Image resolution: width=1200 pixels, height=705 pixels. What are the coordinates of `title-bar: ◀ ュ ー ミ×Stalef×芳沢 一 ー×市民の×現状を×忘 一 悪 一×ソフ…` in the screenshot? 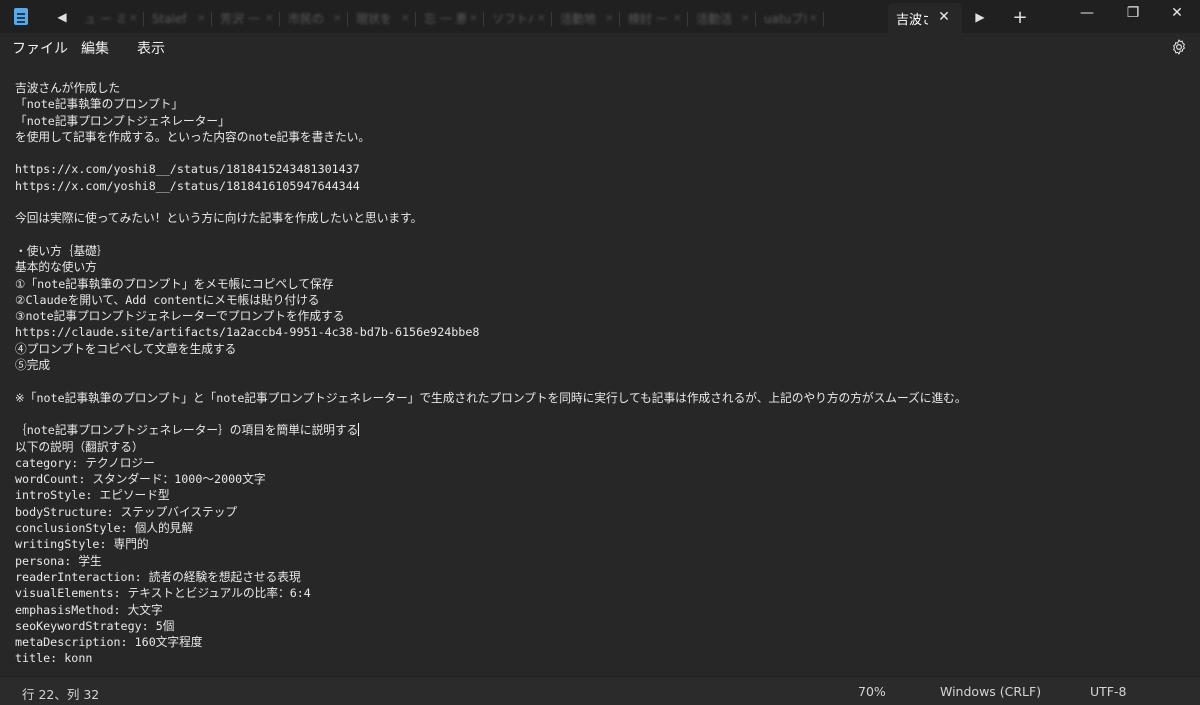 It's located at (600, 16).